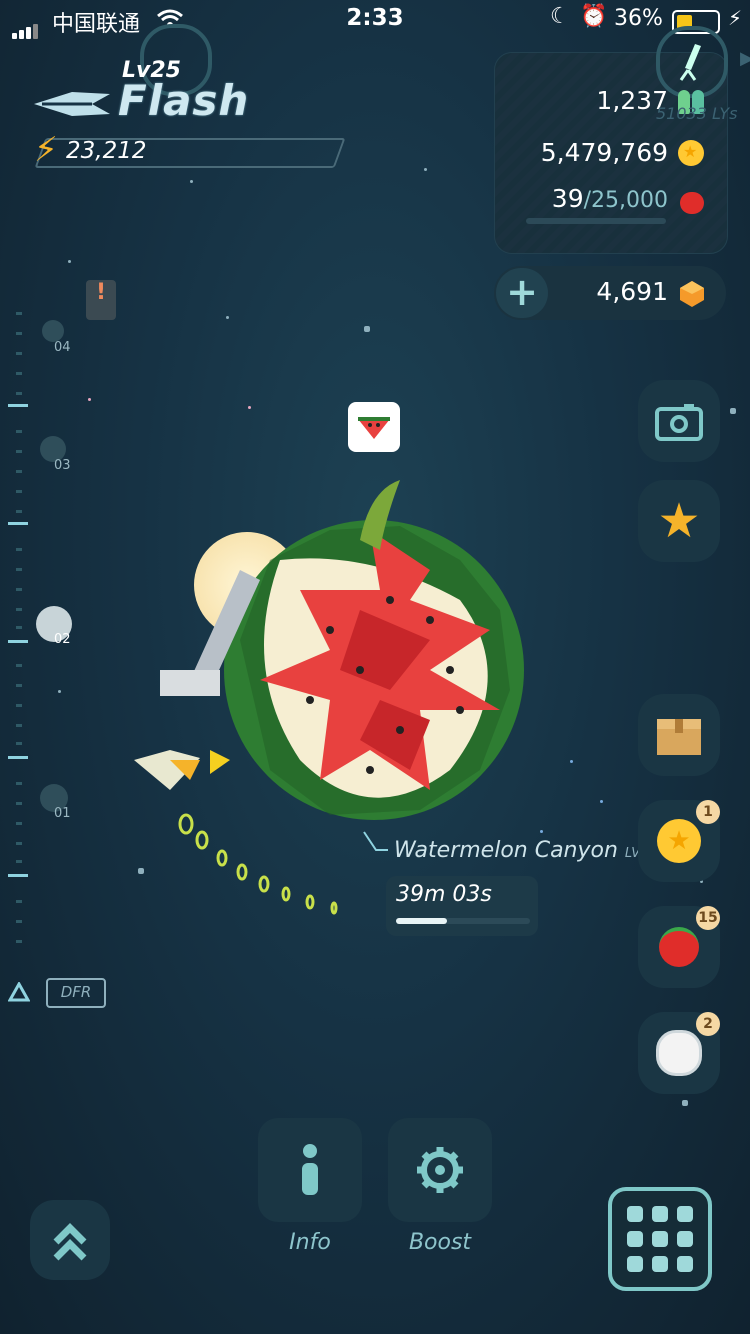 The image size is (750, 1334). I want to click on boost-label: Boost, so click(440, 1242).